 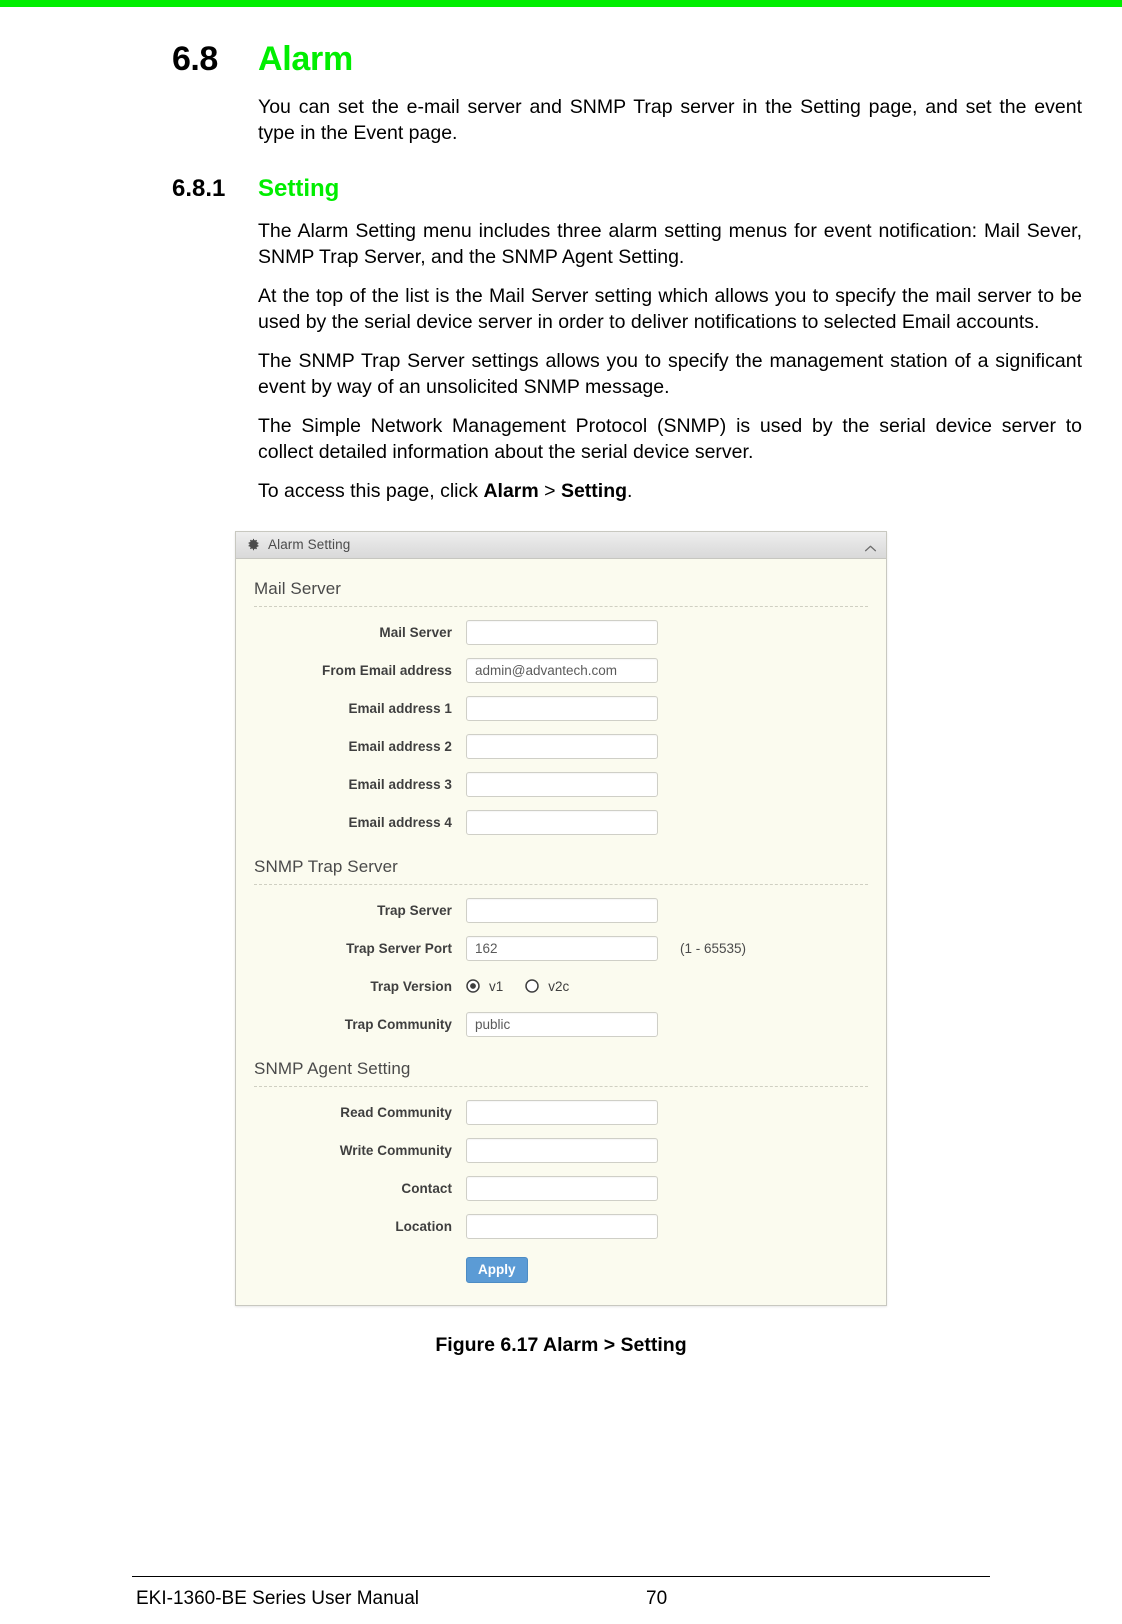 I want to click on field-label-read-community: Read Community, so click(x=396, y=1112).